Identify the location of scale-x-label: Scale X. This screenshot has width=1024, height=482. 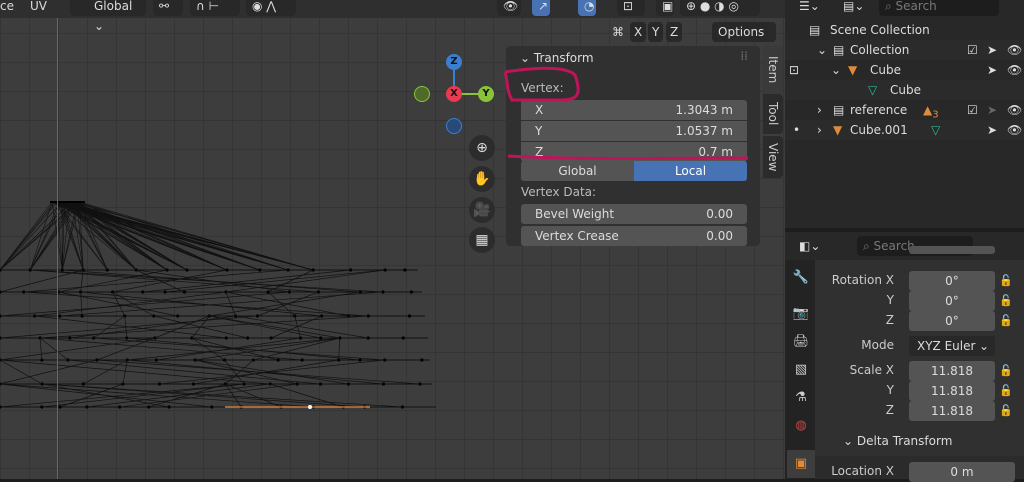
(872, 370).